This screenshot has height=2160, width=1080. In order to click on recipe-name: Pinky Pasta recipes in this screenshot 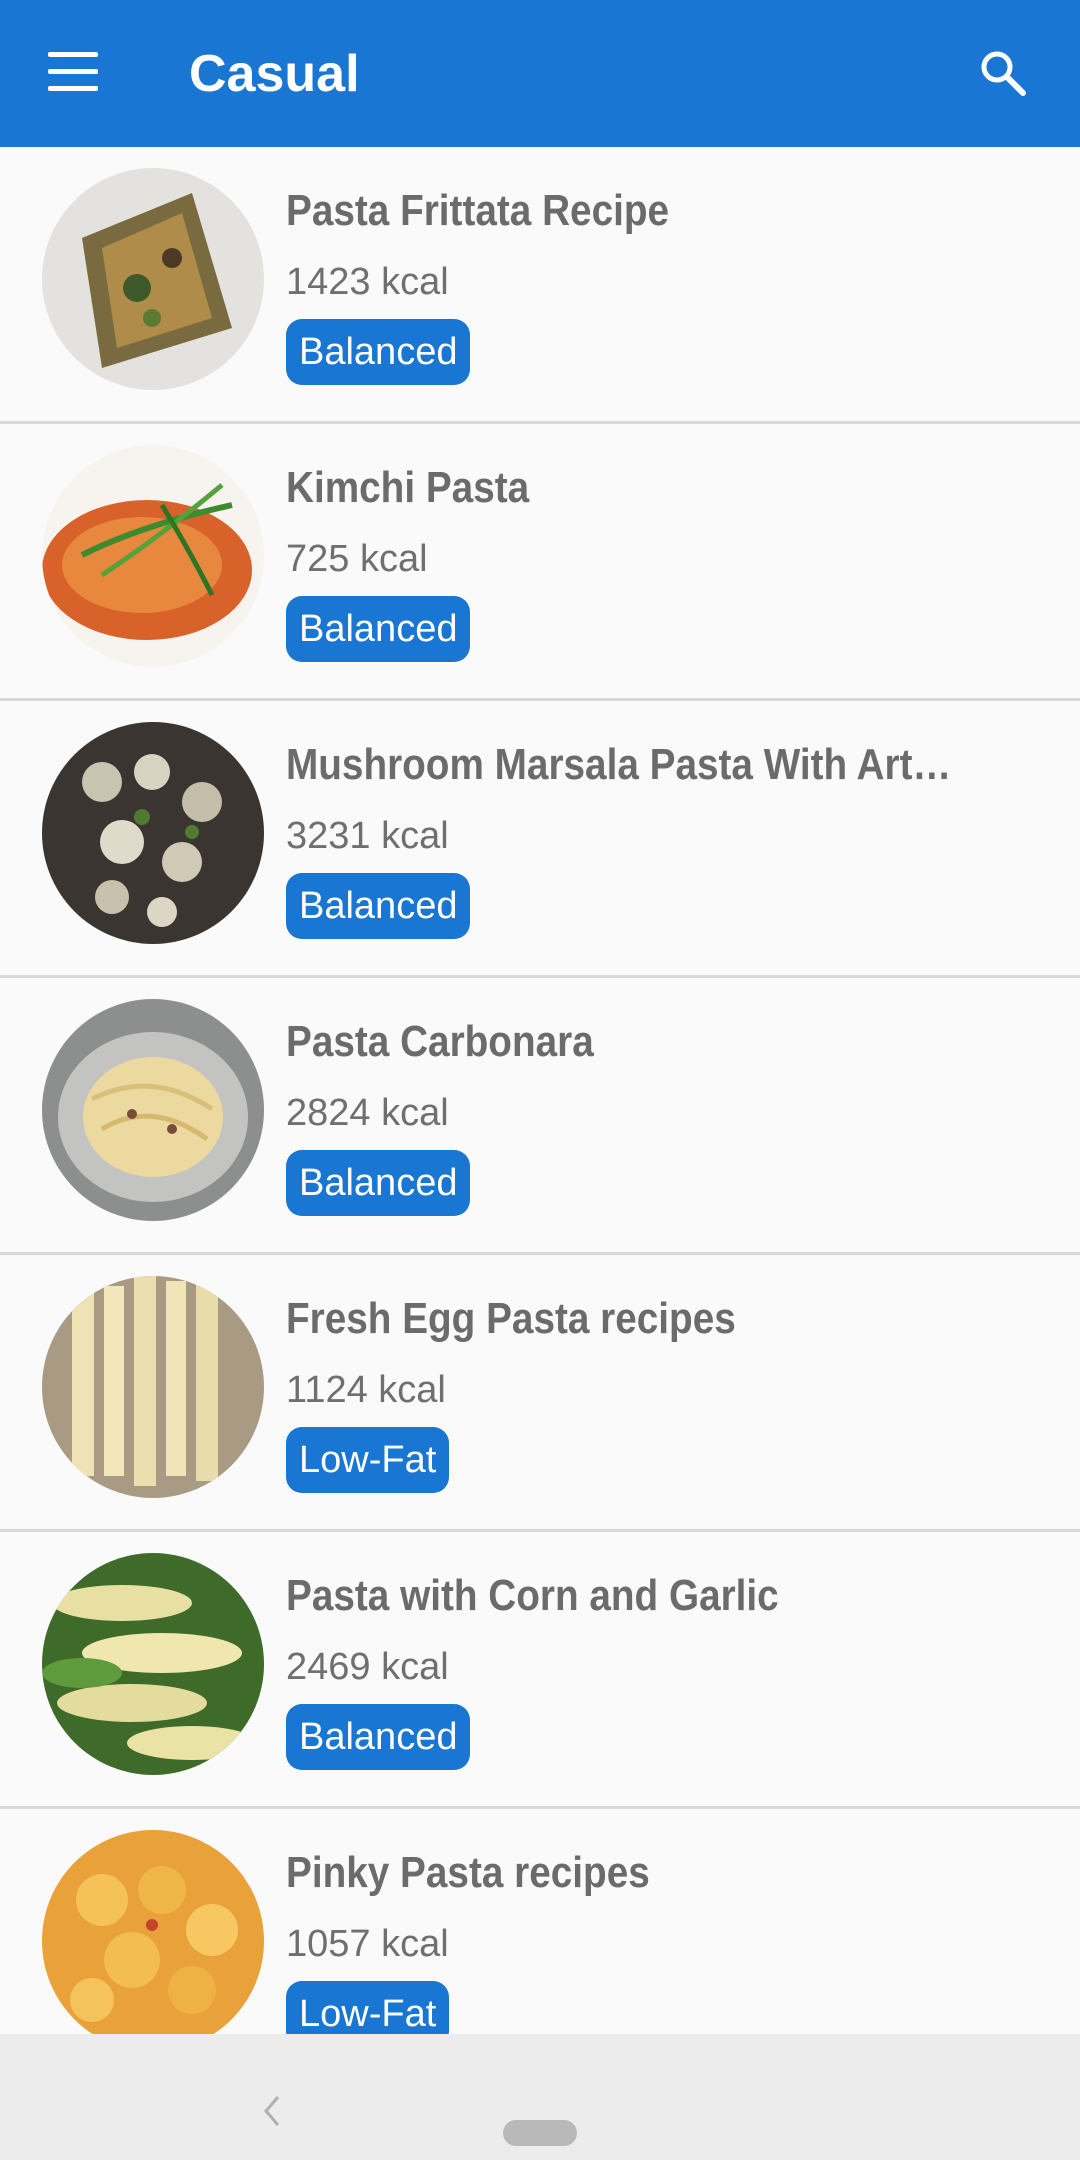, I will do `click(468, 1872)`.